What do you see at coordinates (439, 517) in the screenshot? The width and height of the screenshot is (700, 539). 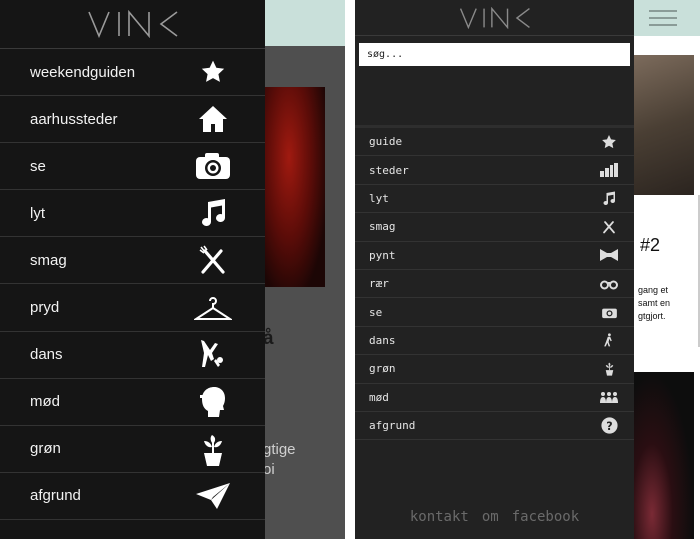 I see `kontakt-link: kontakt` at bounding box center [439, 517].